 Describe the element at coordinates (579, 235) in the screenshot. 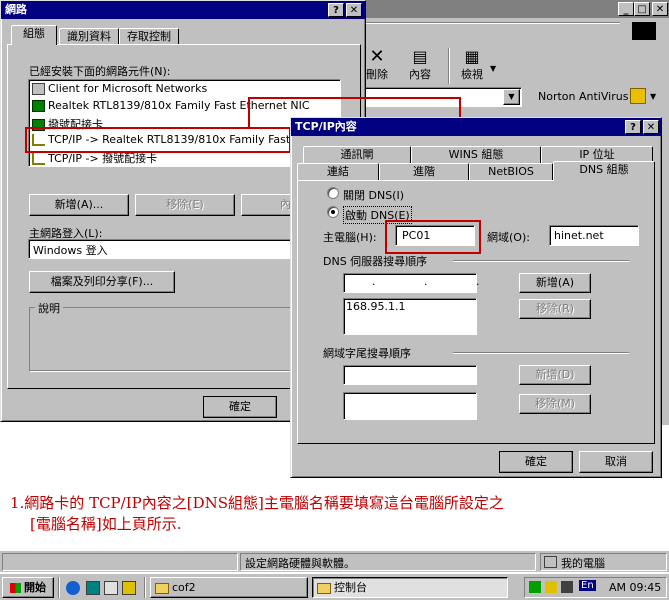

I see `domain-value: hinet.net` at that location.